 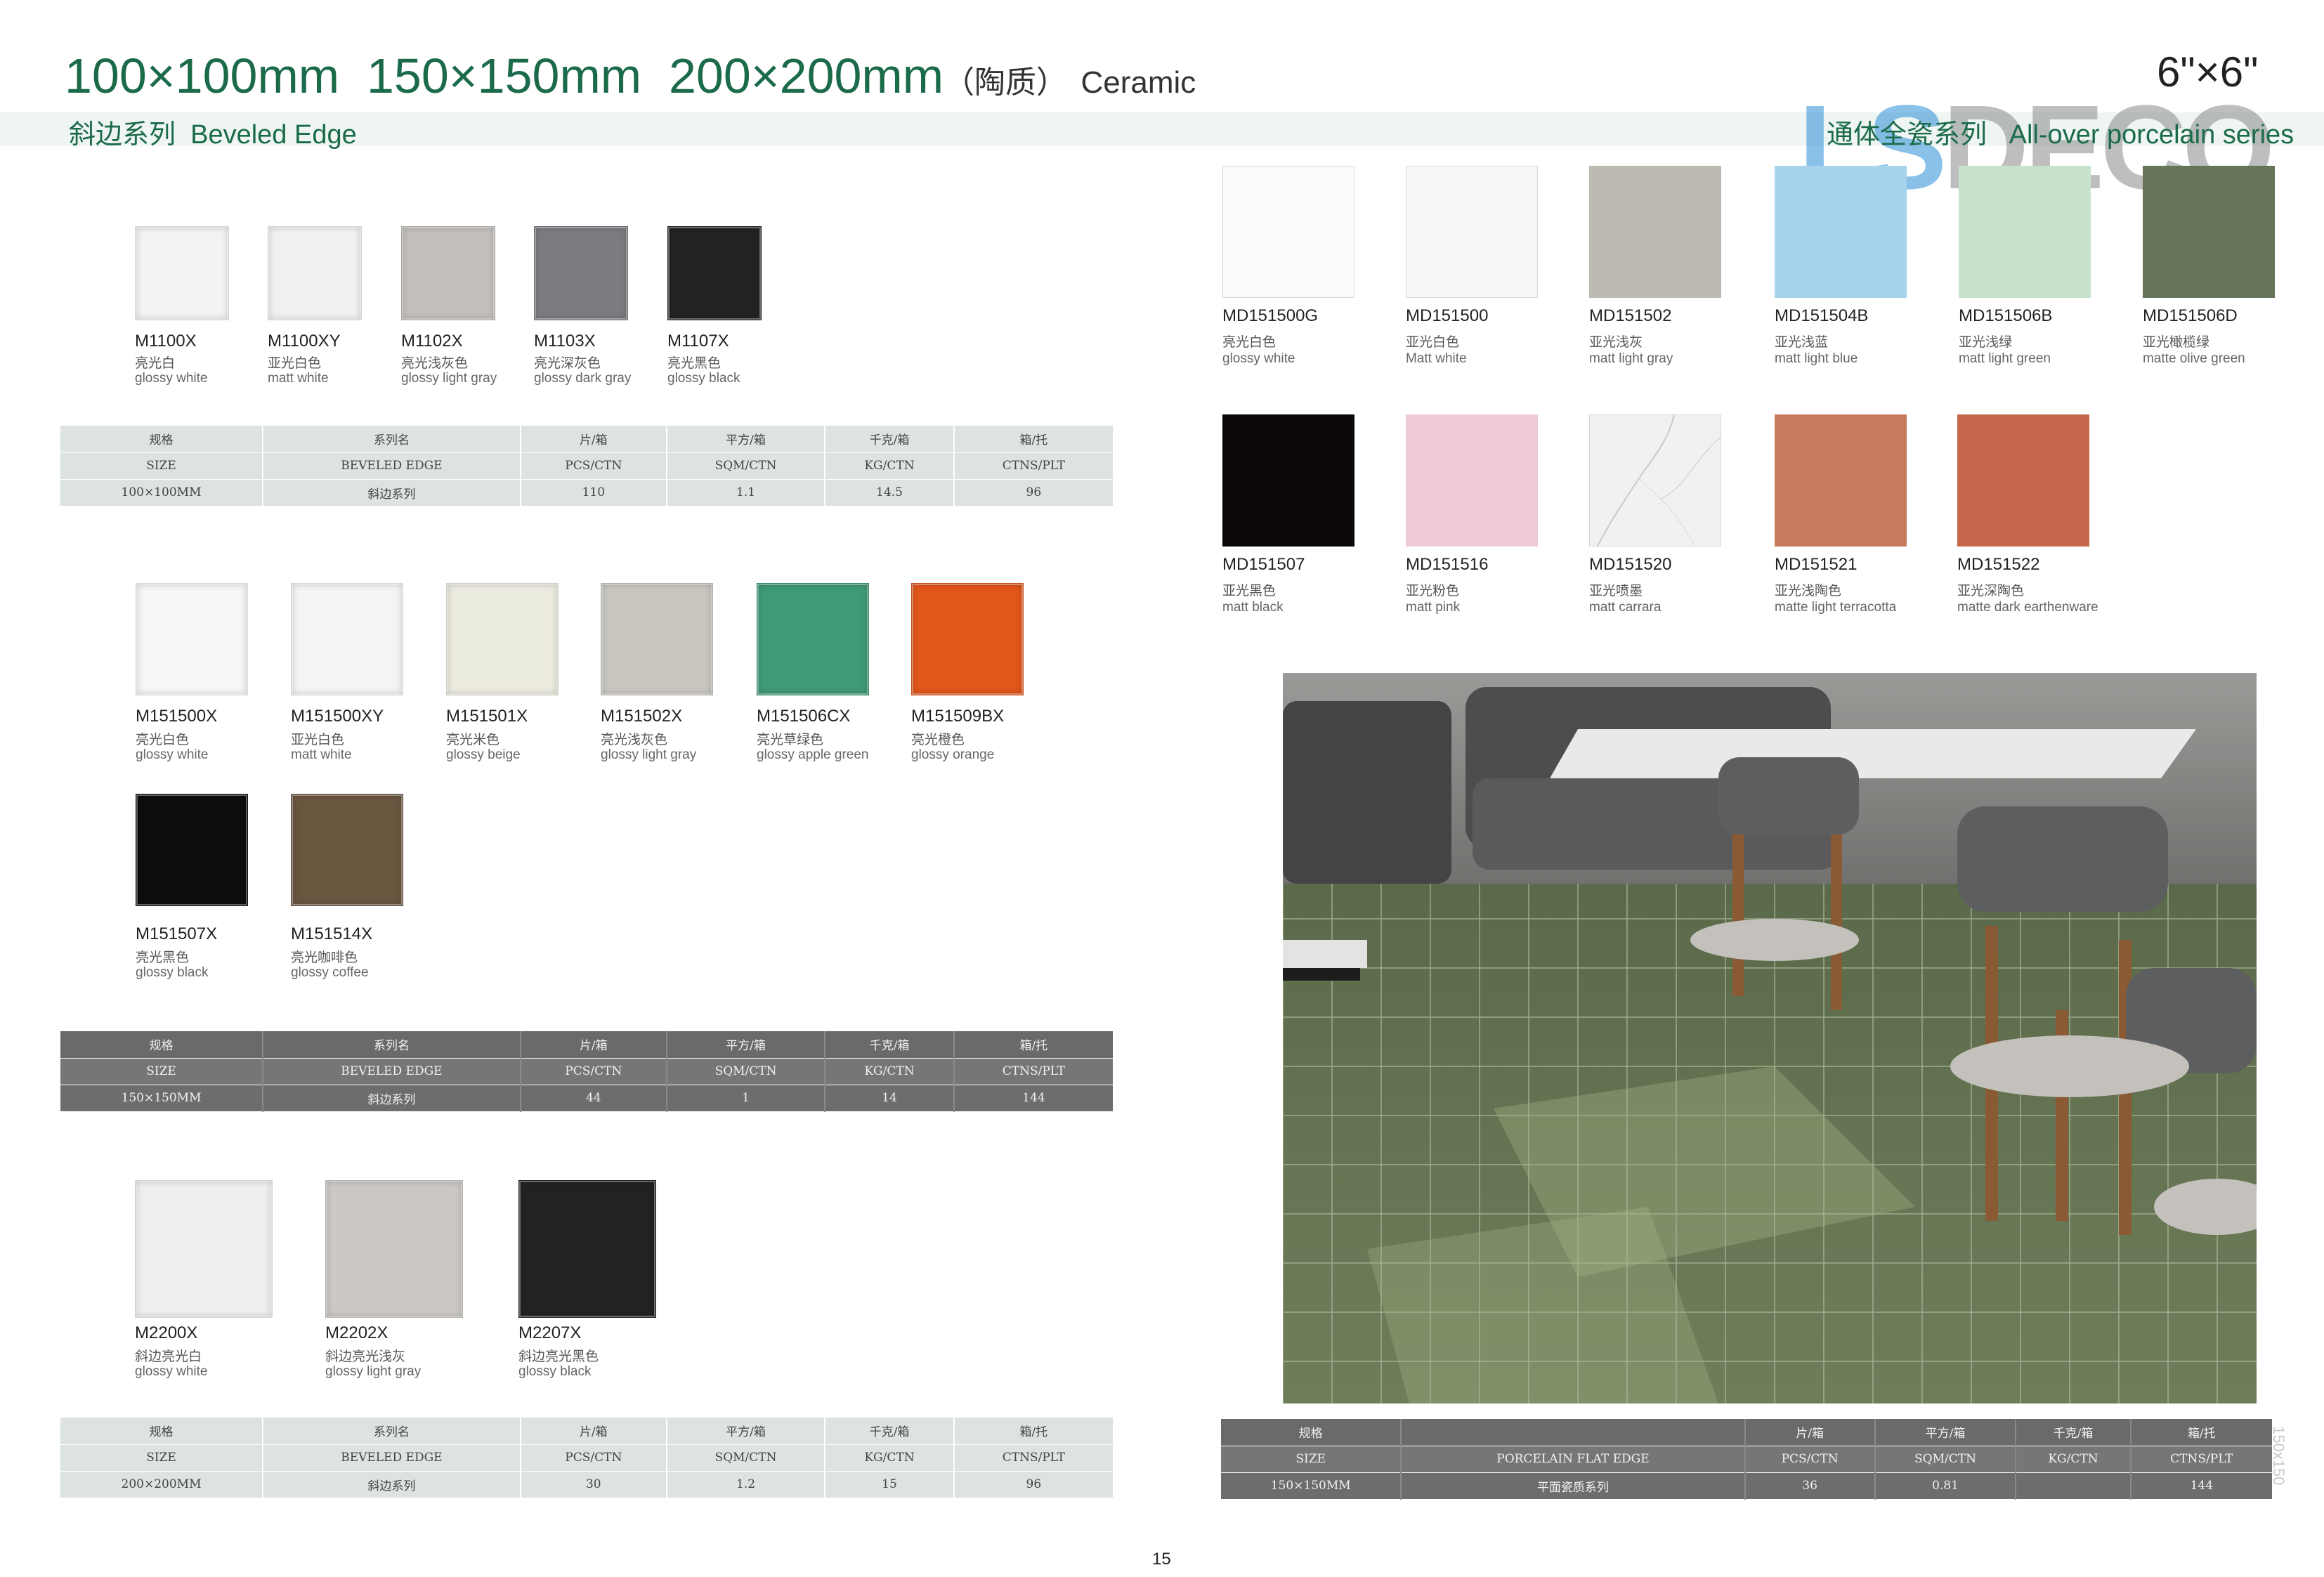 What do you see at coordinates (890, 1484) in the screenshot?
I see `cell-kg: 15` at bounding box center [890, 1484].